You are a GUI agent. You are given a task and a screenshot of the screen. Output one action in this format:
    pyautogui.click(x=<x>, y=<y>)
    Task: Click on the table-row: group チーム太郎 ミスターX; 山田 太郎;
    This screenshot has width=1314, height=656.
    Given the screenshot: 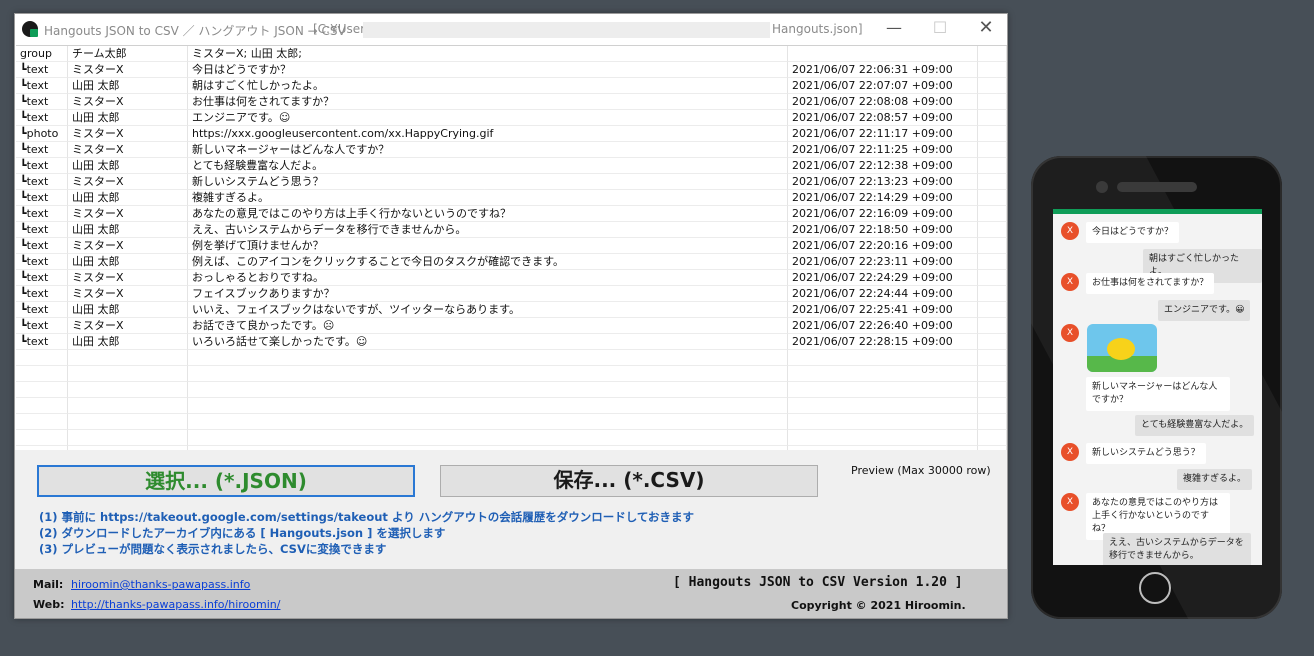 What is the action you would take?
    pyautogui.click(x=511, y=54)
    